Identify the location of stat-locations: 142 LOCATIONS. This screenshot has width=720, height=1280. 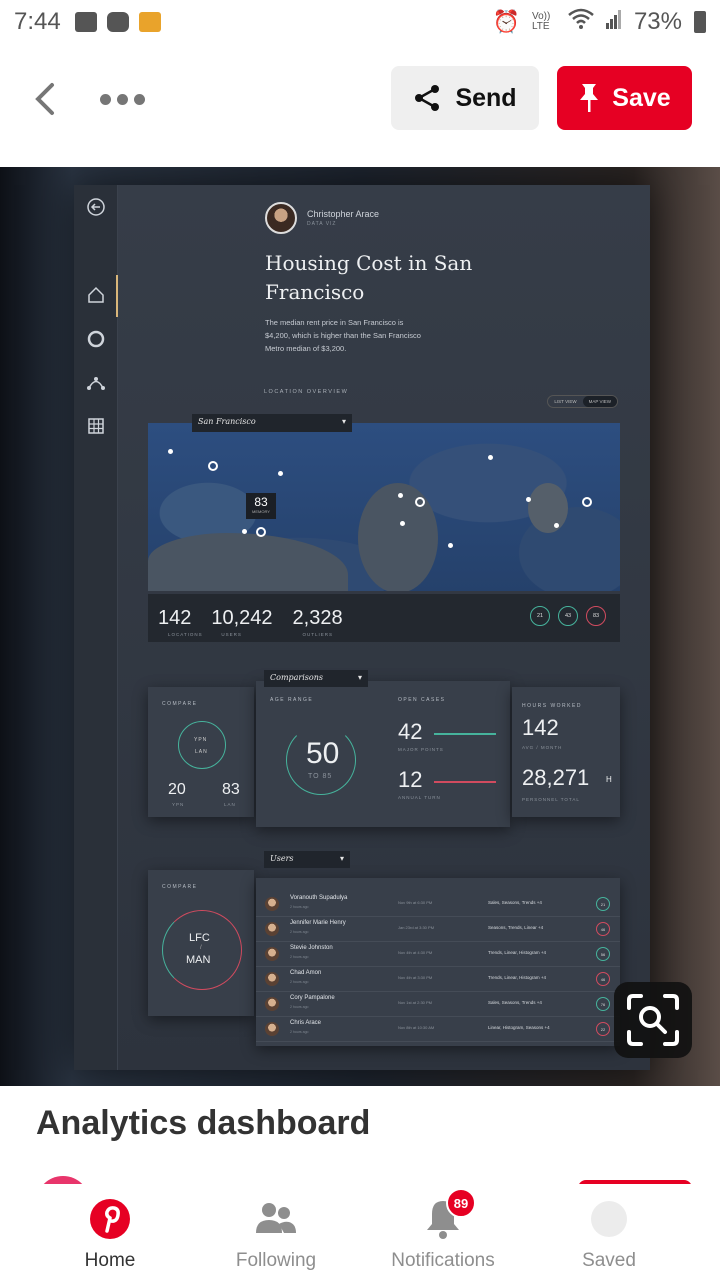
(180, 621).